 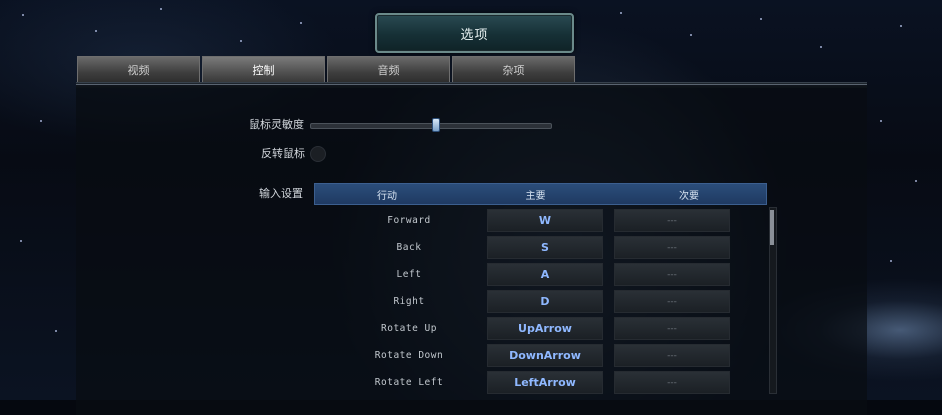 I want to click on primary-key-button: UpArrow, so click(x=545, y=328).